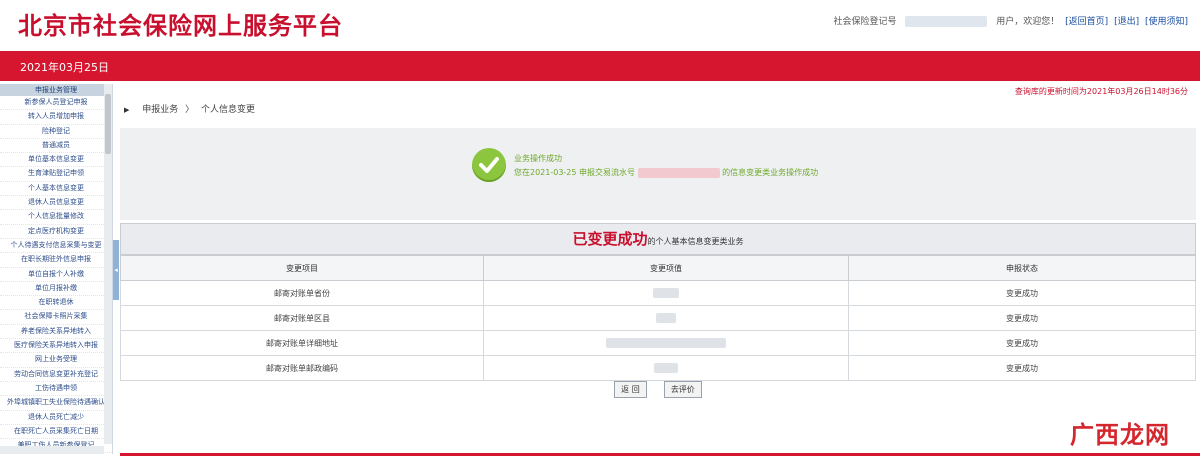  What do you see at coordinates (56, 160) in the screenshot?
I see `sidebar-menu-item: 单位基本信息变更` at bounding box center [56, 160].